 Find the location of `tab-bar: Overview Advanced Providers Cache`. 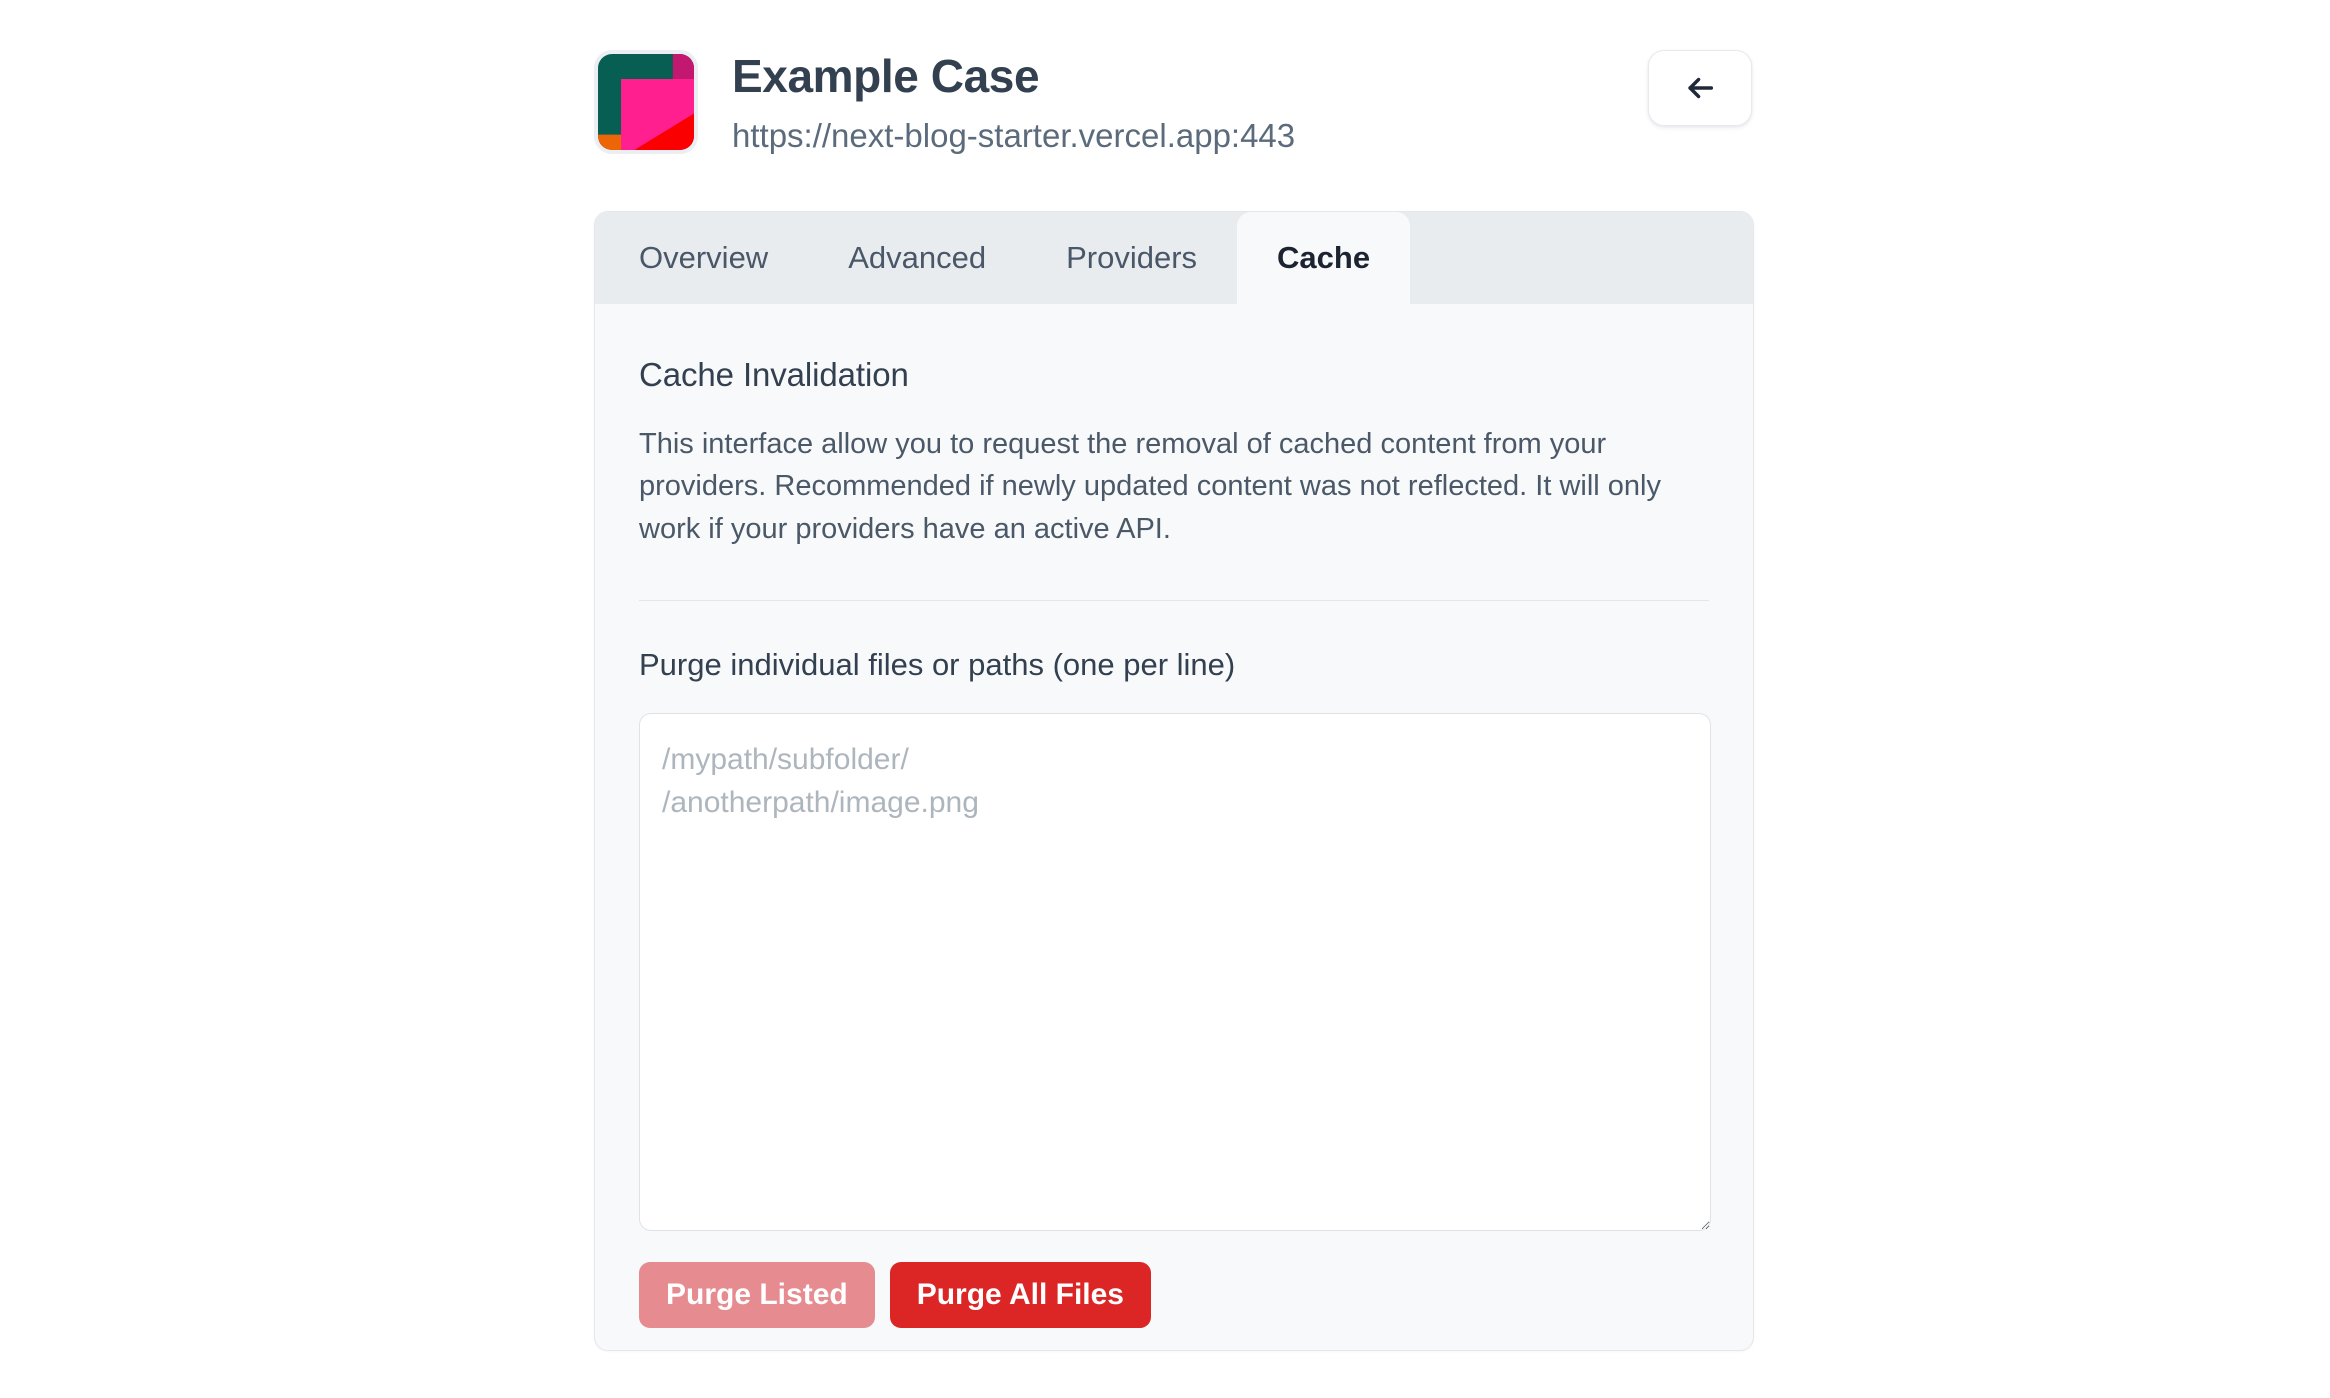

tab-bar: Overview Advanced Providers Cache is located at coordinates (1174, 258).